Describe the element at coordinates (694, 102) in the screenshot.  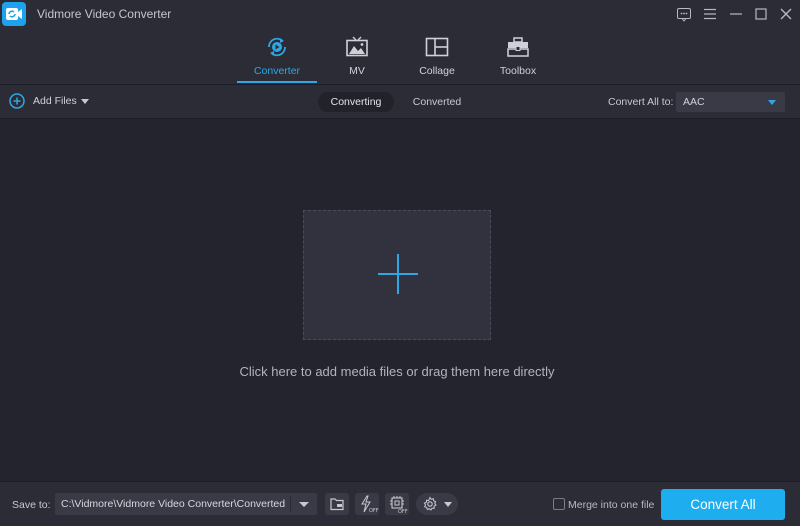
I see `output-format-value: AAC` at that location.